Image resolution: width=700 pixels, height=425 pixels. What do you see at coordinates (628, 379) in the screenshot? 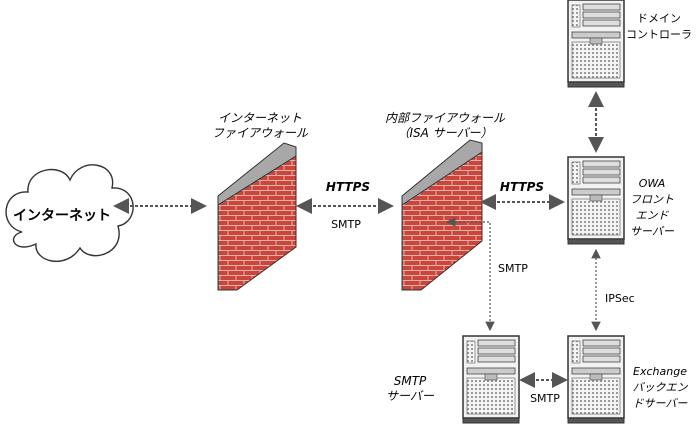
I see `exchange-backend-server: Exchange バックエン ドサーバー` at bounding box center [628, 379].